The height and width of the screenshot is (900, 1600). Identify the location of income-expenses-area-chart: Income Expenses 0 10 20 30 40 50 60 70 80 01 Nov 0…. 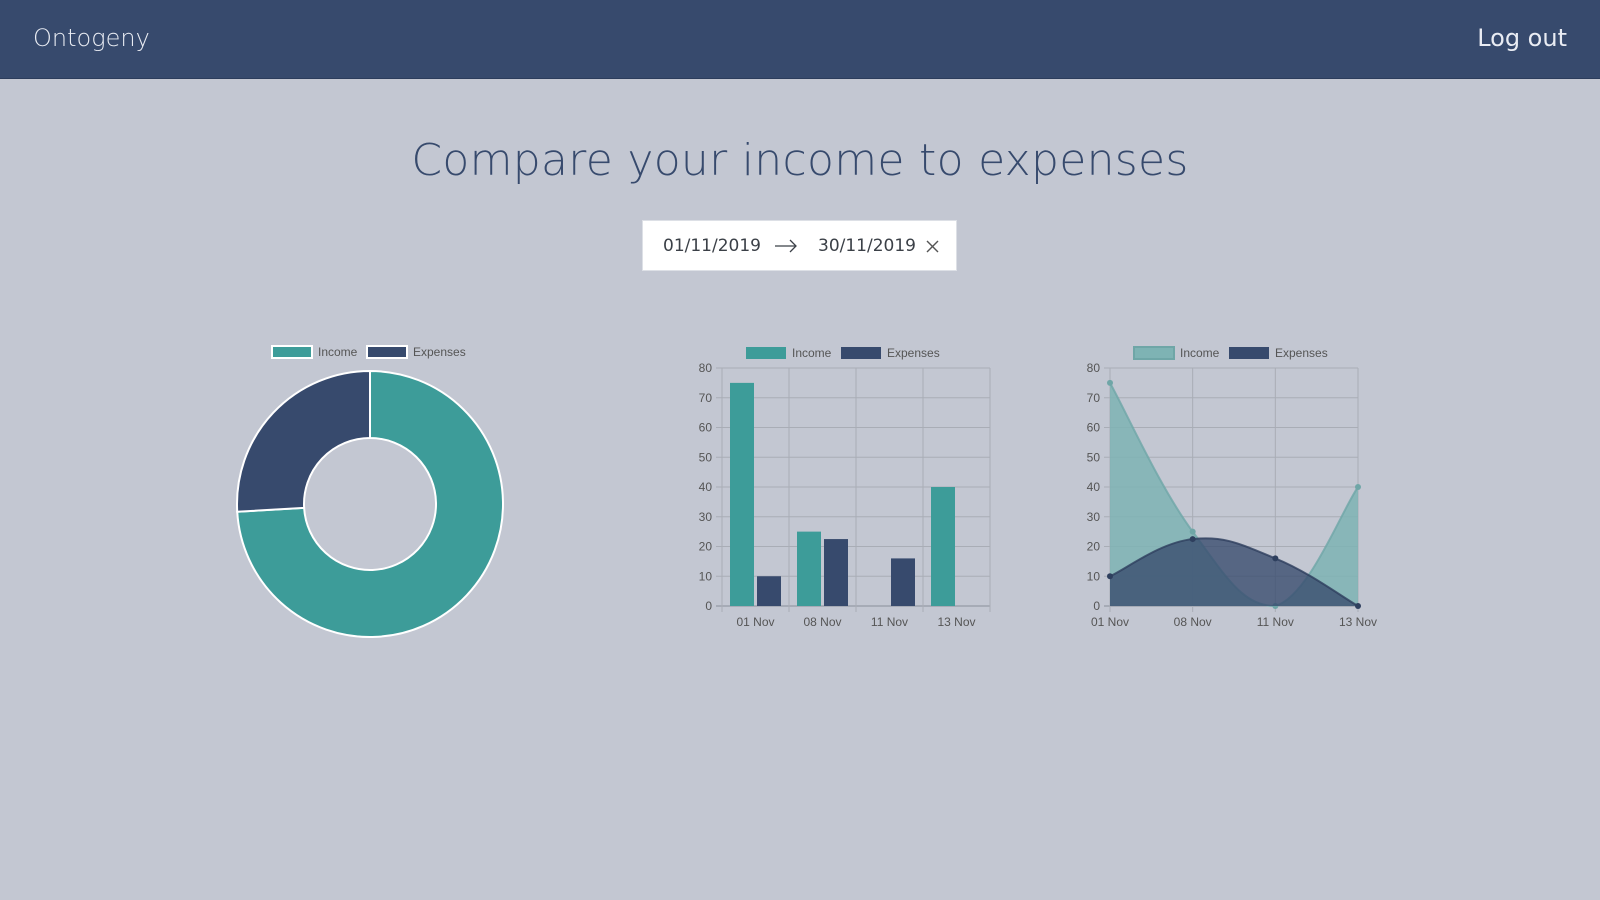
(1232, 487).